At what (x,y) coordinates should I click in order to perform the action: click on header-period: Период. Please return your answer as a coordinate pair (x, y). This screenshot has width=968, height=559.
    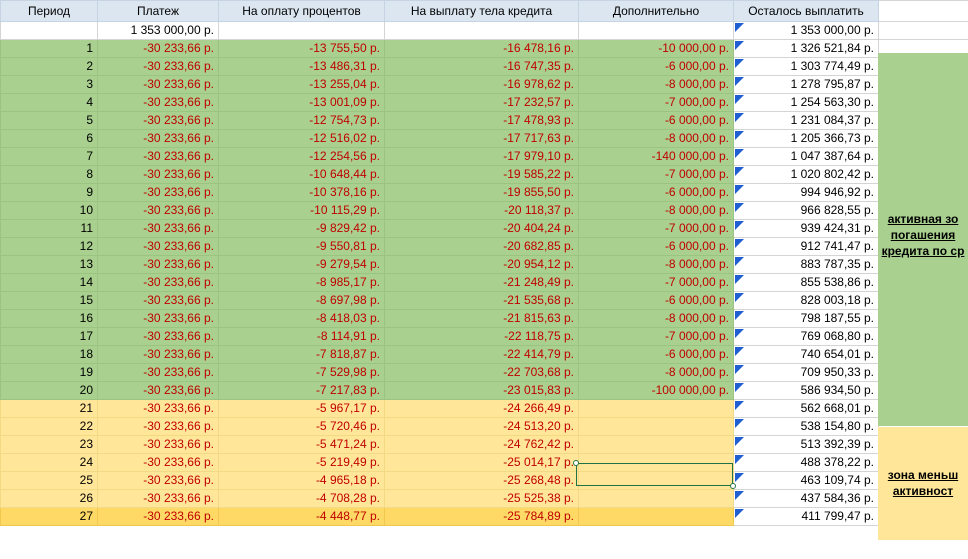
    Looking at the image, I should click on (49, 11).